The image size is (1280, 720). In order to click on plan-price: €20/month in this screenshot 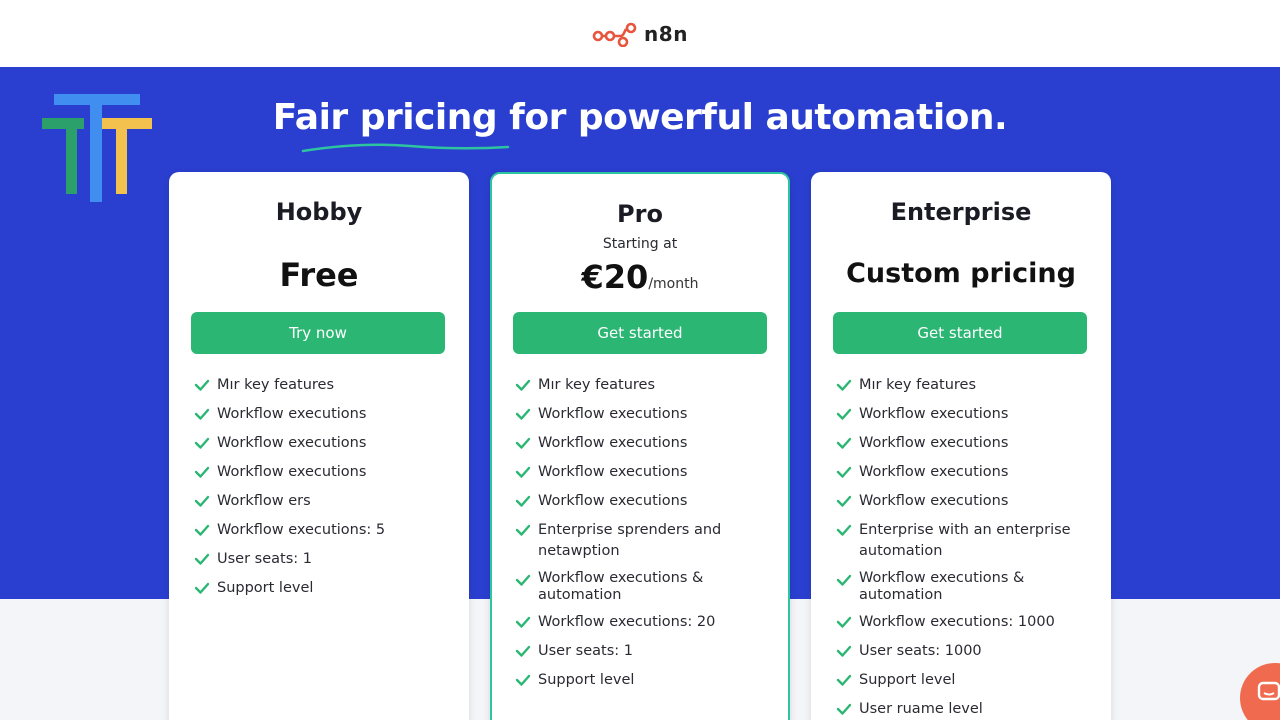, I will do `click(640, 277)`.